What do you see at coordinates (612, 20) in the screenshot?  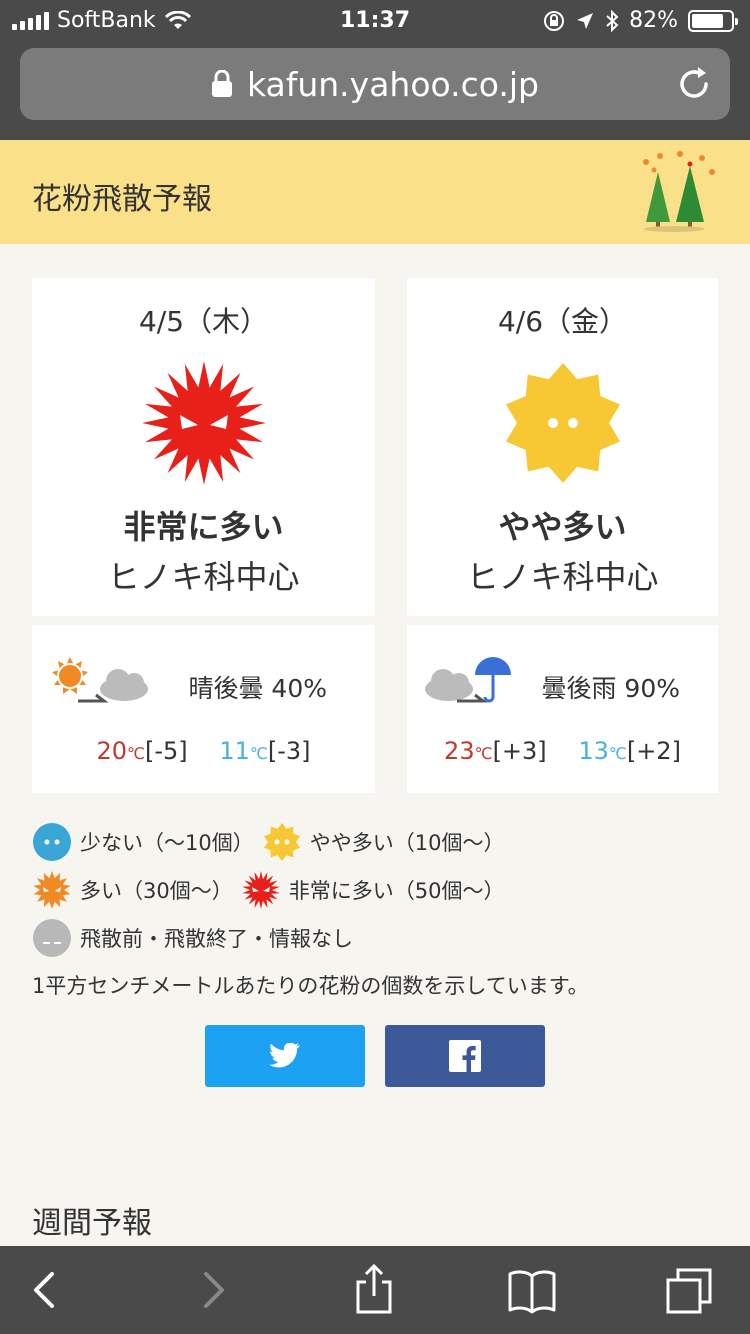 I see `bluetooth-icon` at bounding box center [612, 20].